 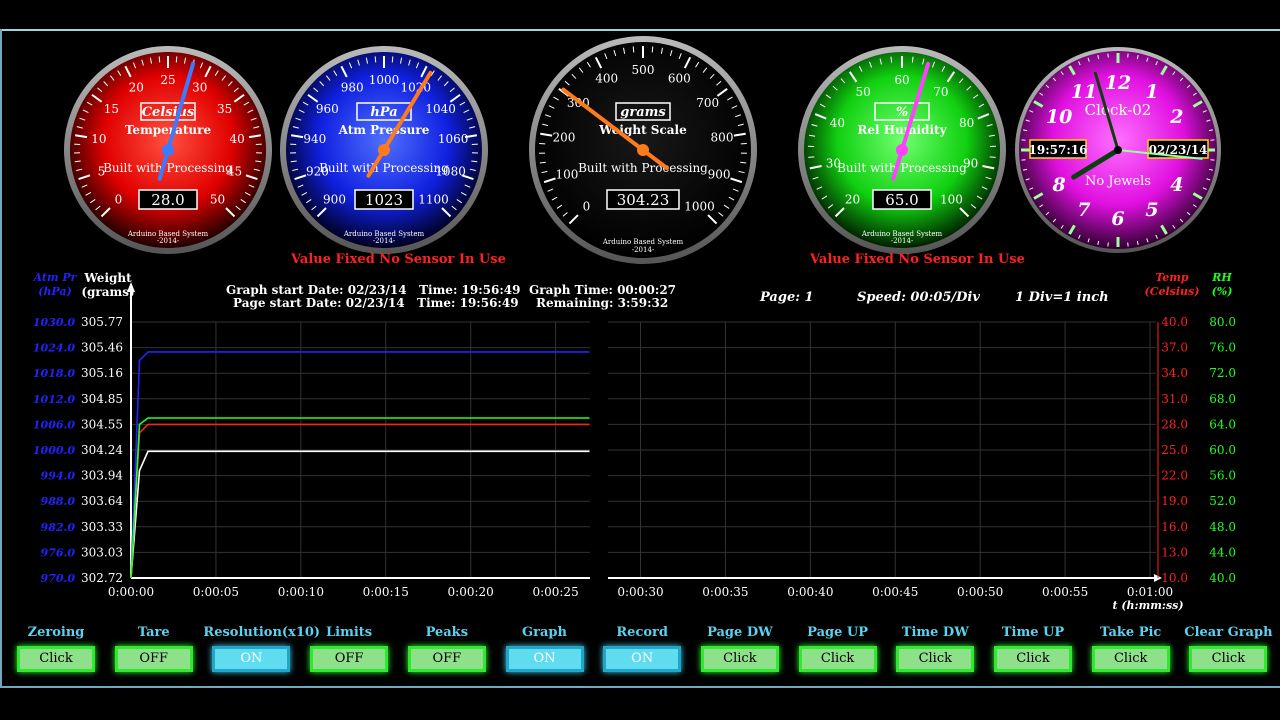 What do you see at coordinates (935, 632) in the screenshot?
I see `control-label-time-dw: Time DW` at bounding box center [935, 632].